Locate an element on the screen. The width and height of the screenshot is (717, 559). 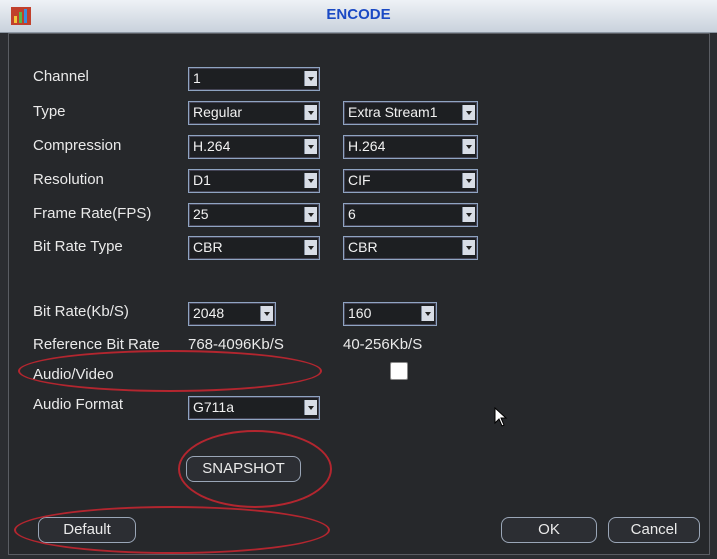
extra-stream-type-select: Extra Stream1 is located at coordinates (410, 113).